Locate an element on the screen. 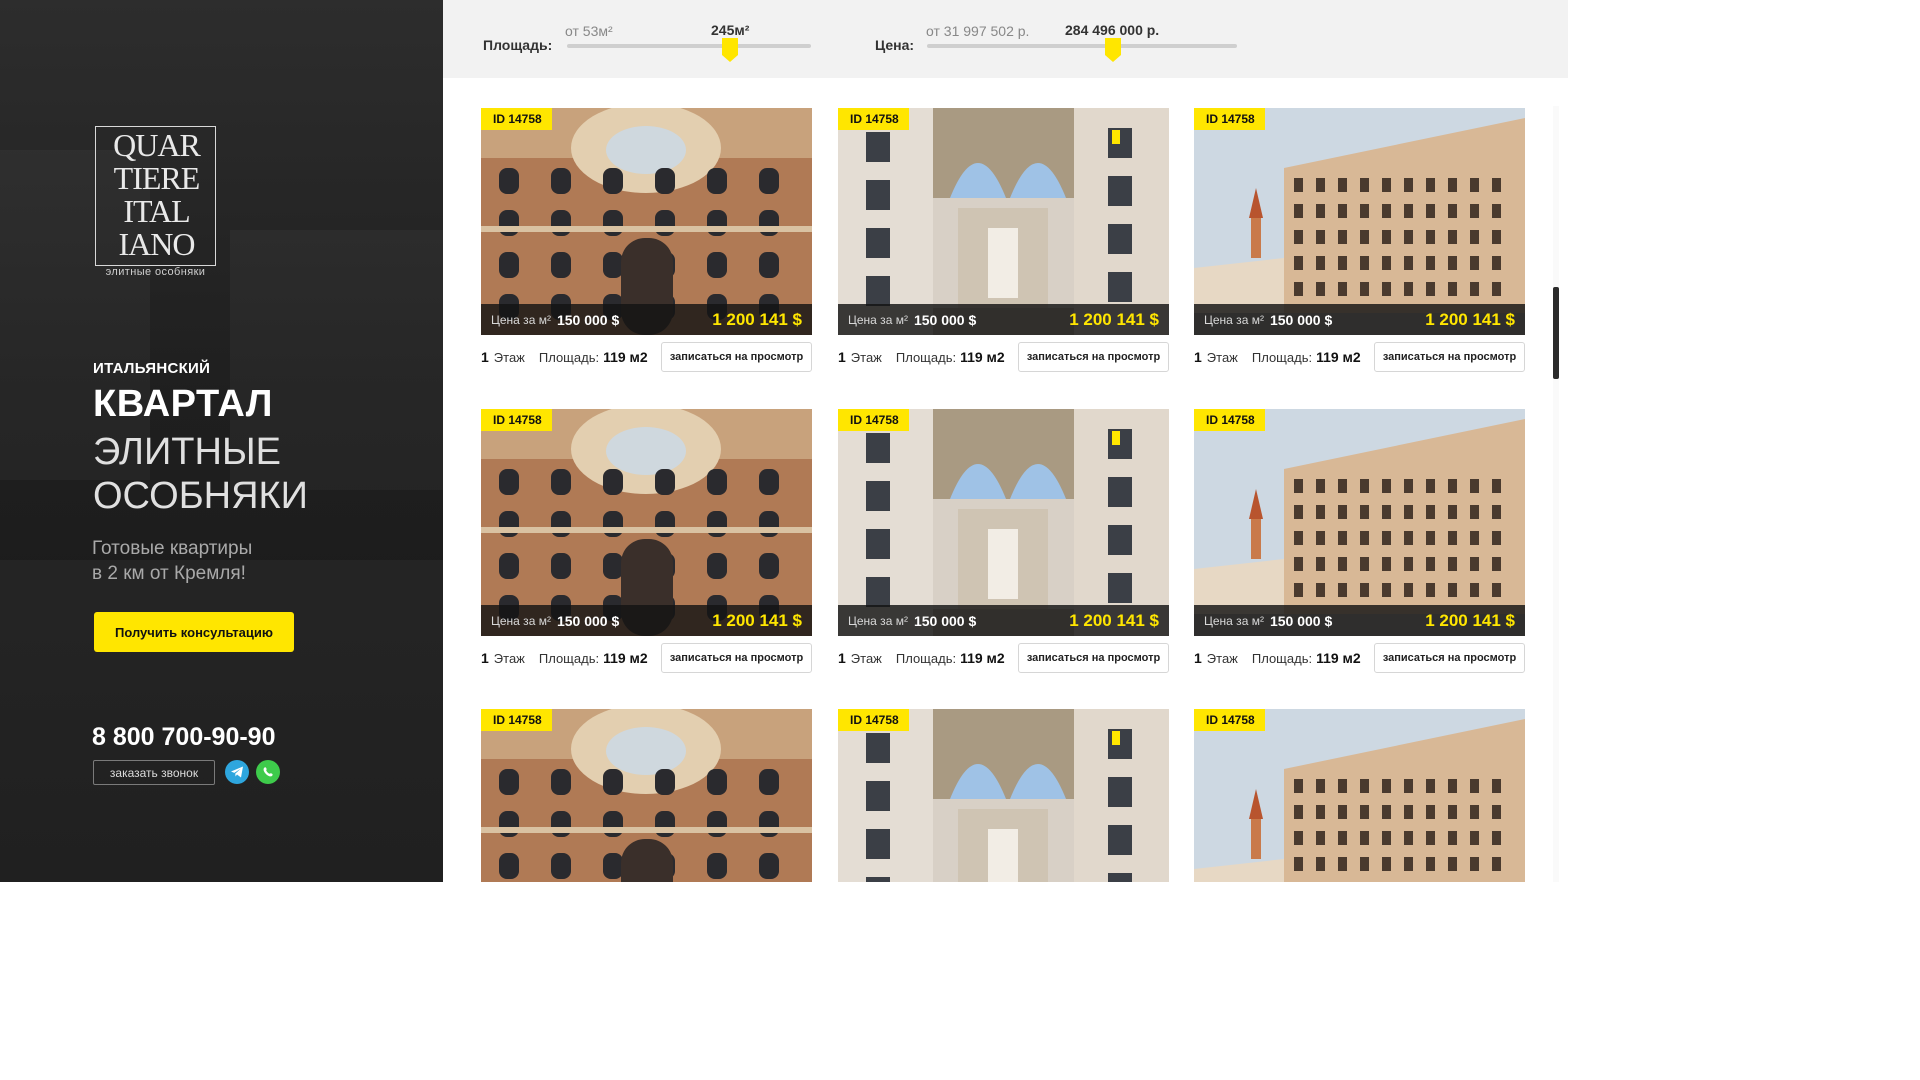 The image size is (1920, 1080). consultation-button: Получить консультацию is located at coordinates (194, 632).